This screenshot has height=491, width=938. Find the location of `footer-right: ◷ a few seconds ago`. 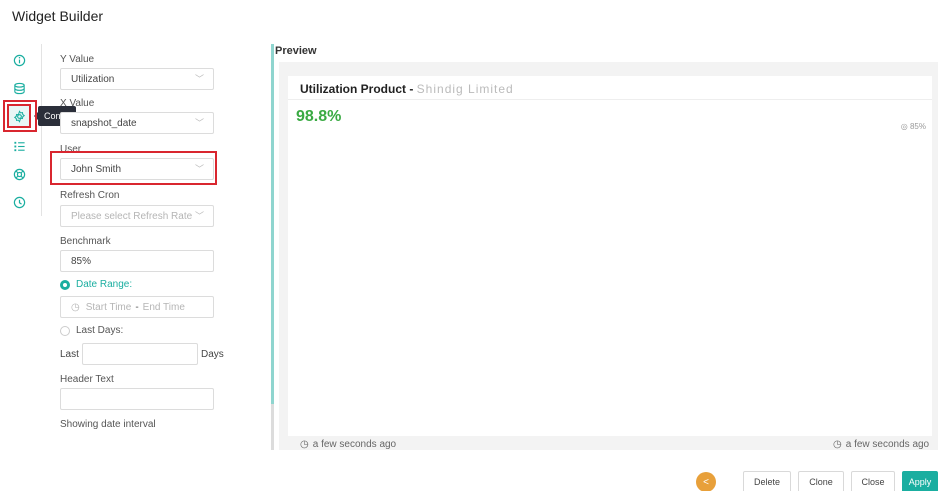

footer-right: ◷ a few seconds ago is located at coordinates (881, 444).